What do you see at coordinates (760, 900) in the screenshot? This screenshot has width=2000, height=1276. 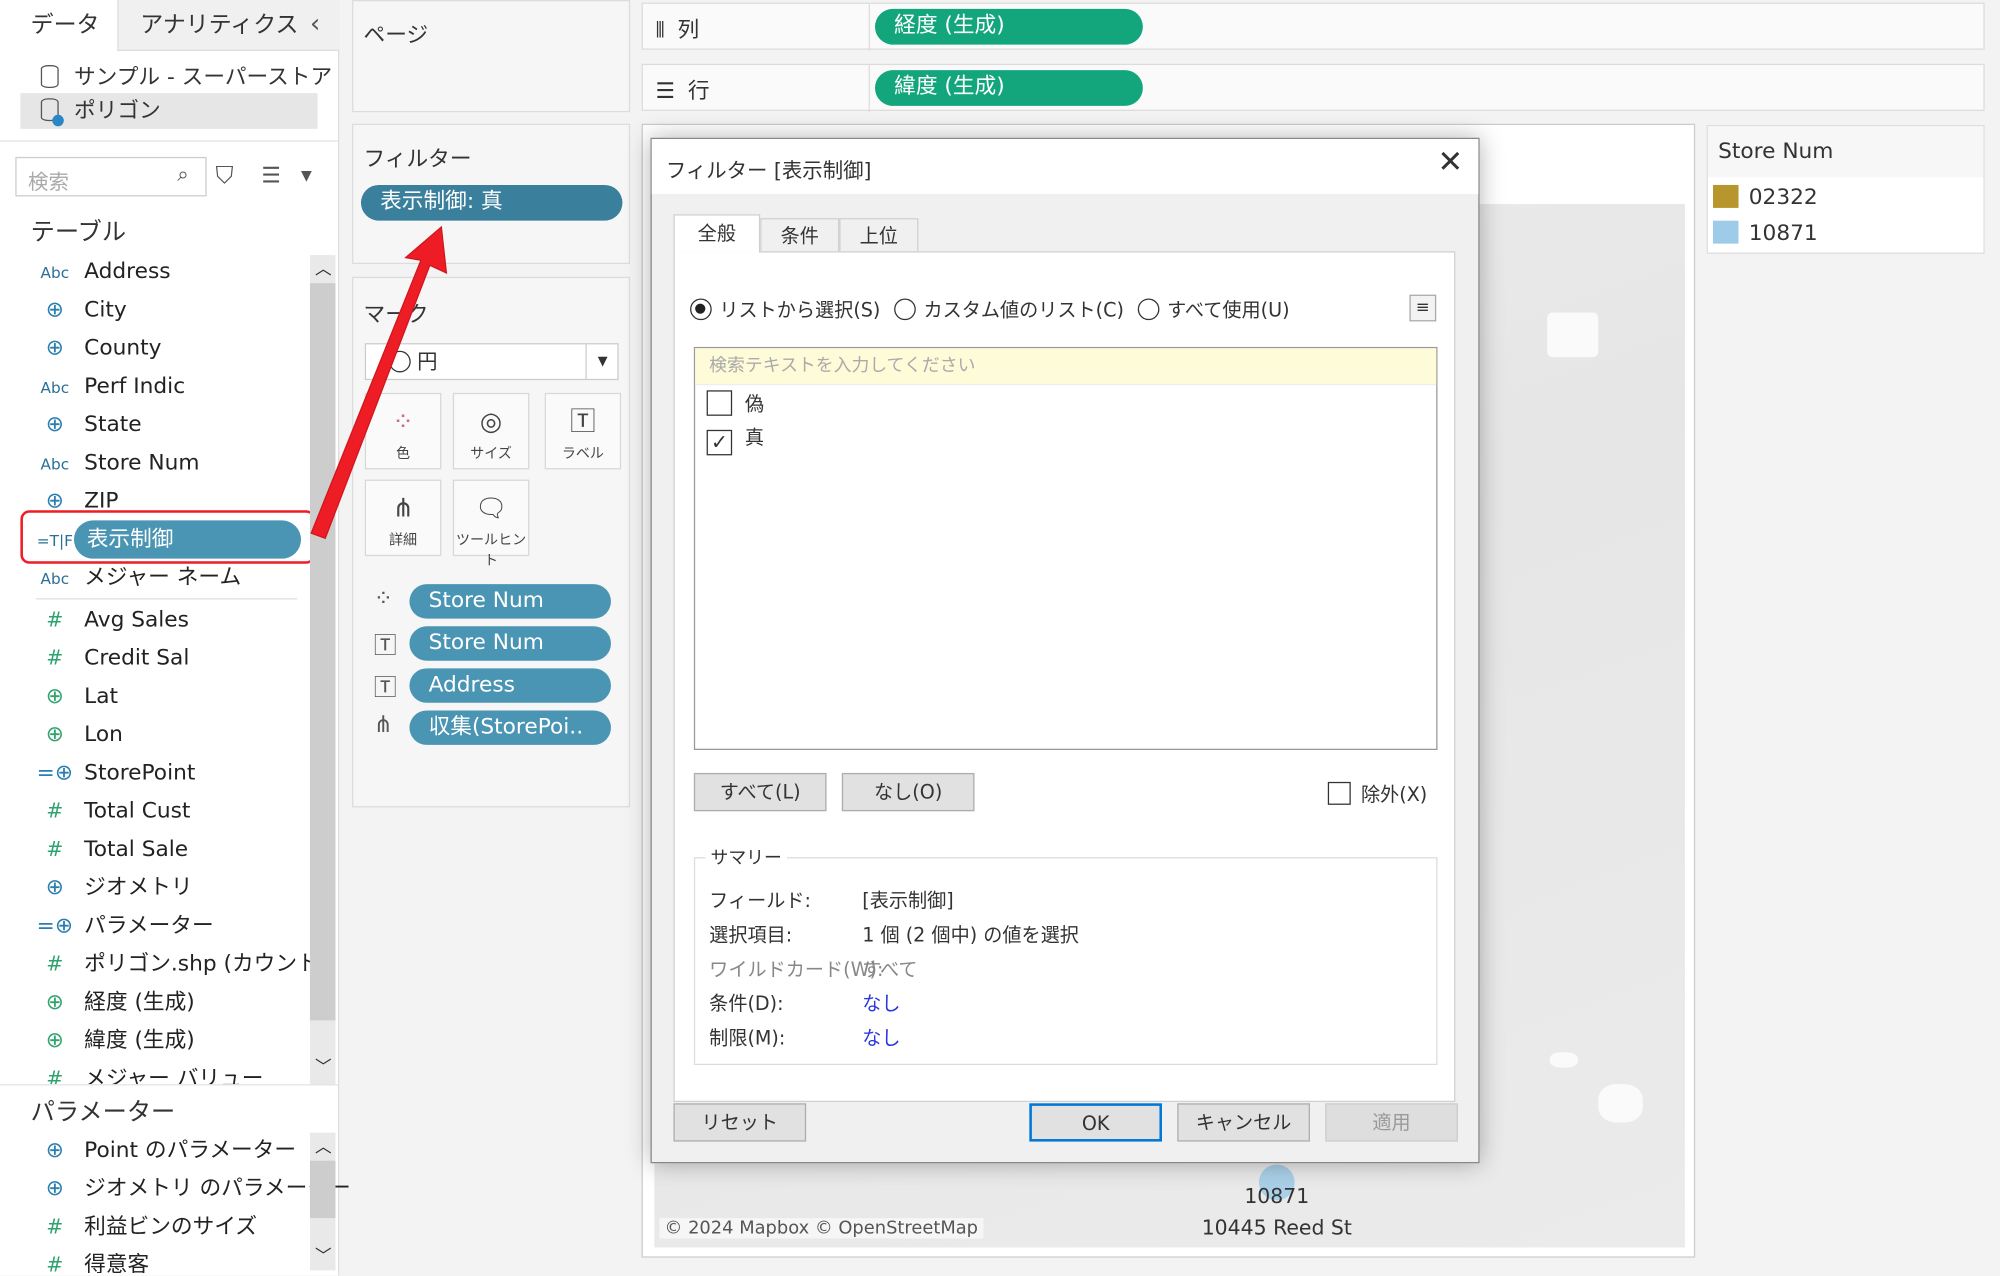 I see `summary-key: フィールド:` at bounding box center [760, 900].